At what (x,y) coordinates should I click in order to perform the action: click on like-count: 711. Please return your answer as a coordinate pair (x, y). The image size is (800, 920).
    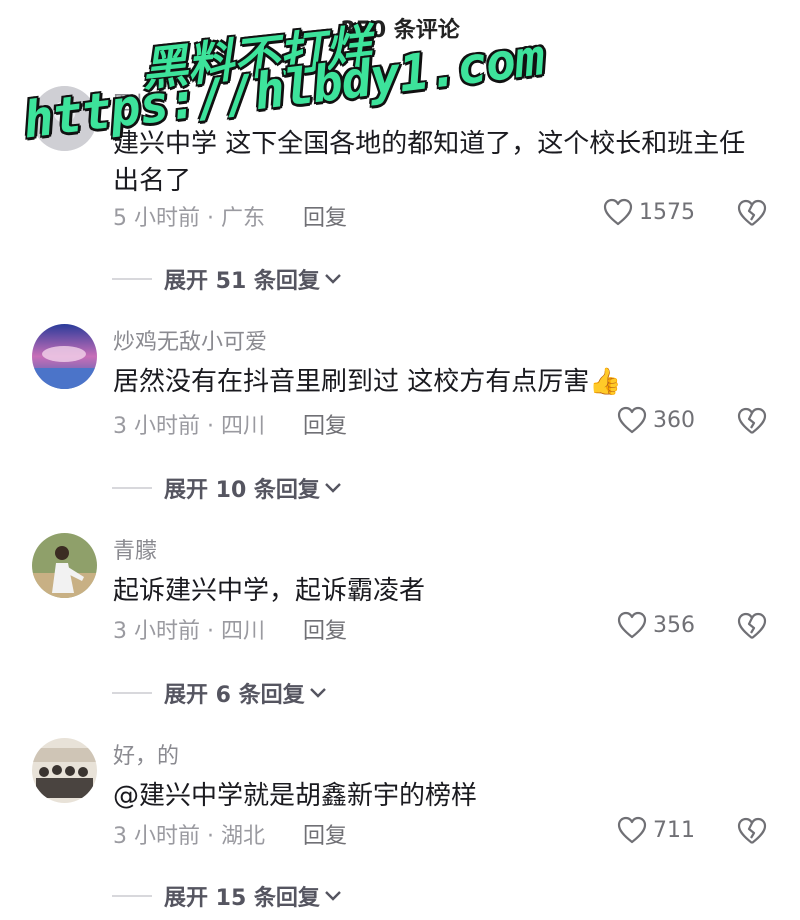
    Looking at the image, I should click on (674, 830).